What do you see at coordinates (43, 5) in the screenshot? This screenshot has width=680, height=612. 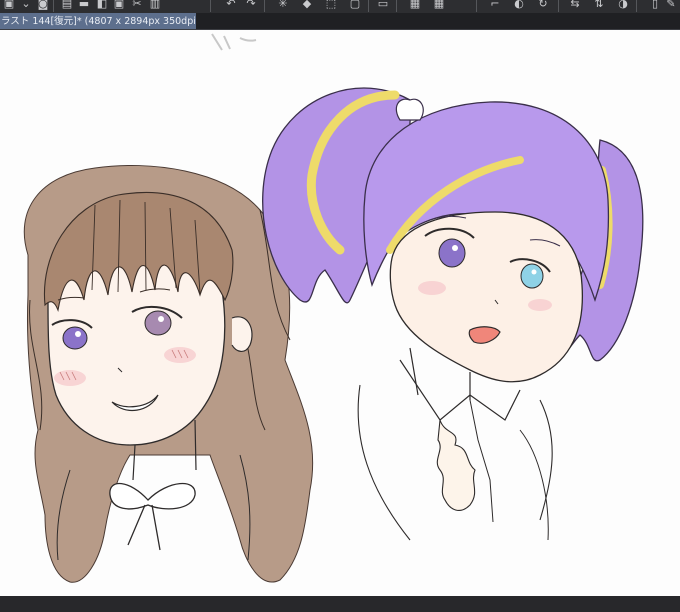 I see `camera-icon: ◙` at bounding box center [43, 5].